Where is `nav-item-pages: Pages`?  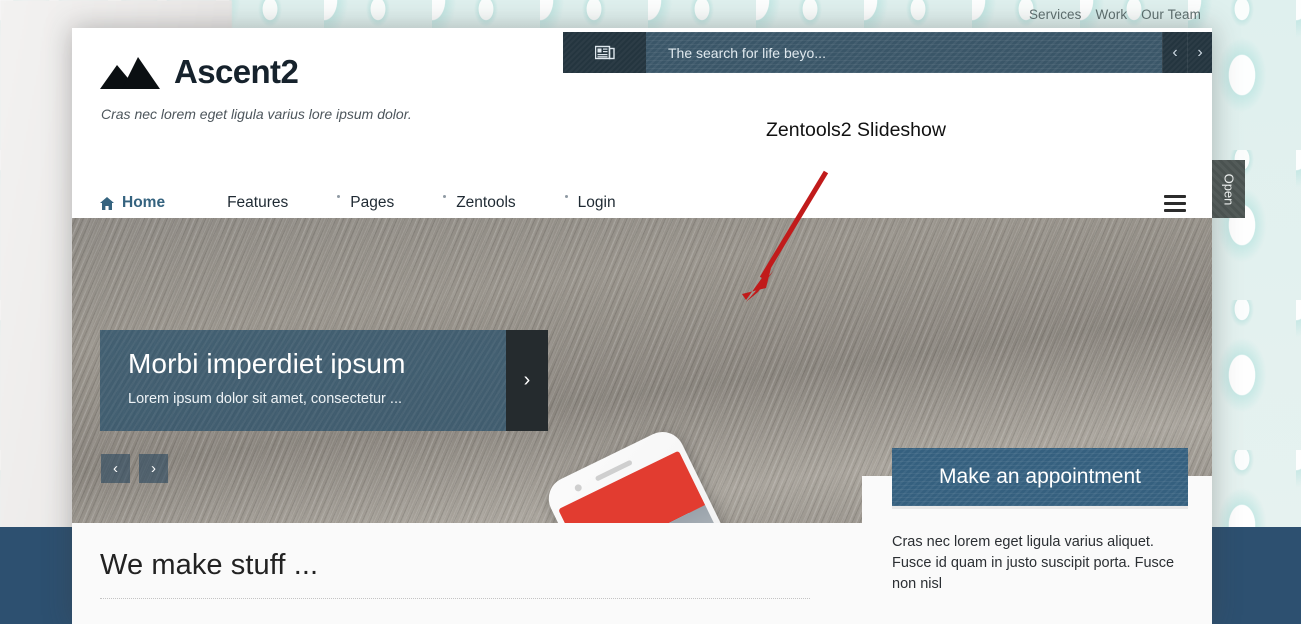
nav-item-pages: Pages is located at coordinates (380, 203).